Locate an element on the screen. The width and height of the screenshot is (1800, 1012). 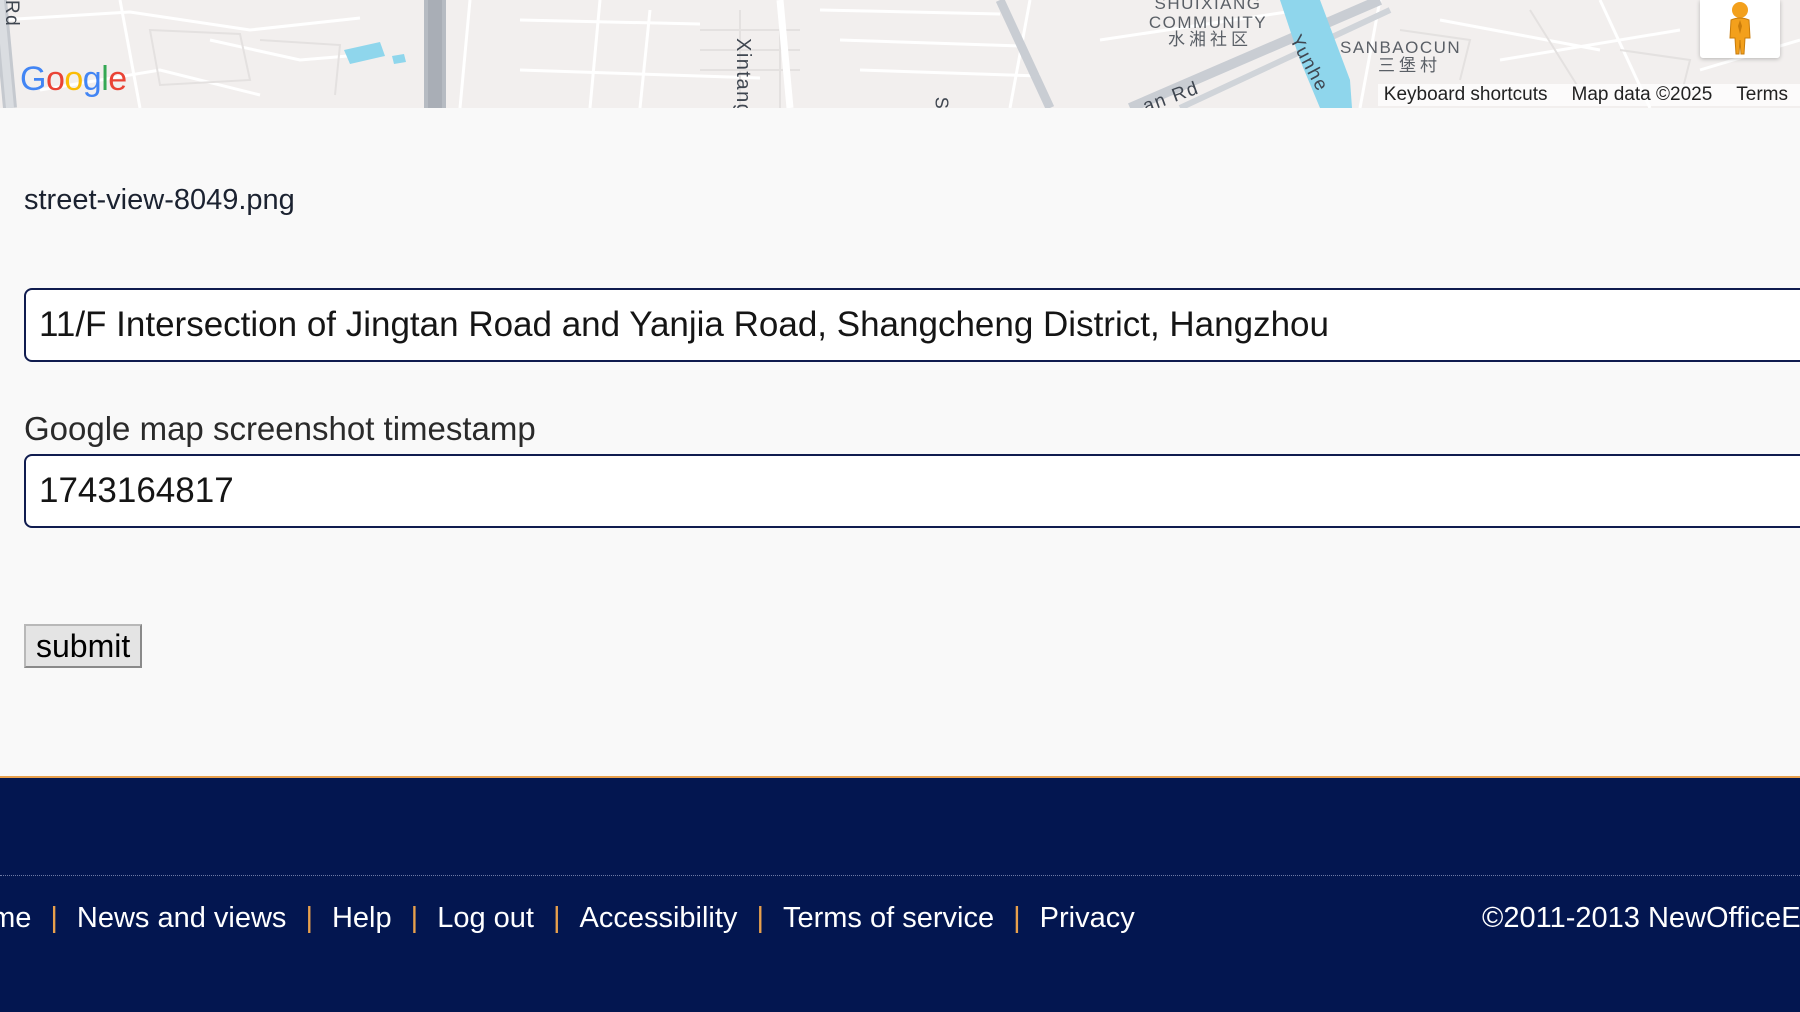
footer-link-help: Help is located at coordinates (362, 918).